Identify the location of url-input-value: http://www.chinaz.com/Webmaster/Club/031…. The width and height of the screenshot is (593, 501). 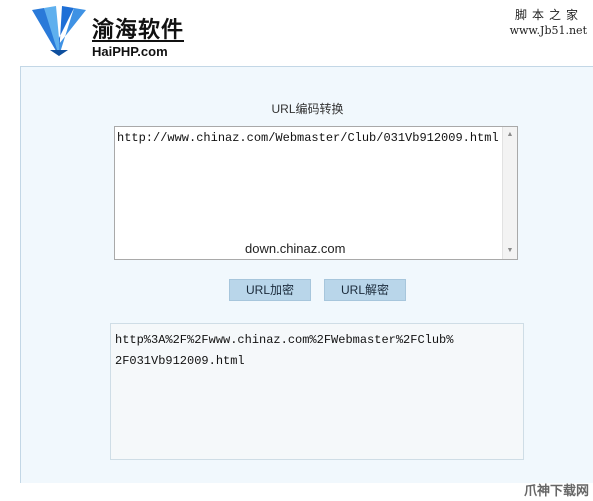
(308, 138).